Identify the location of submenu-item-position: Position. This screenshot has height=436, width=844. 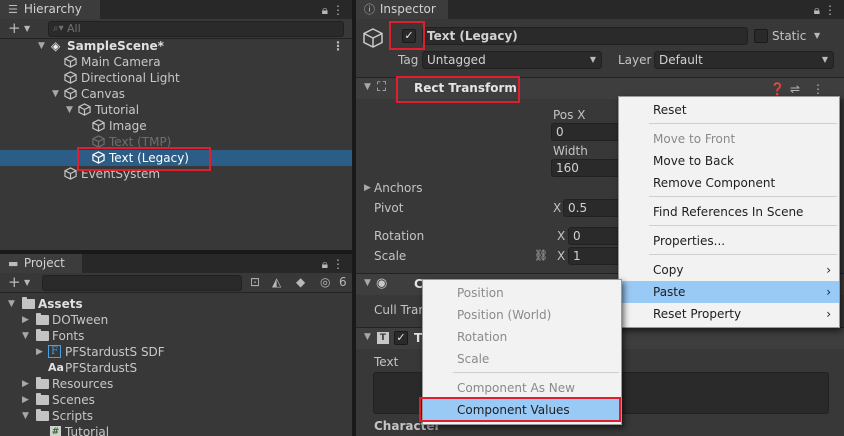
(480, 293).